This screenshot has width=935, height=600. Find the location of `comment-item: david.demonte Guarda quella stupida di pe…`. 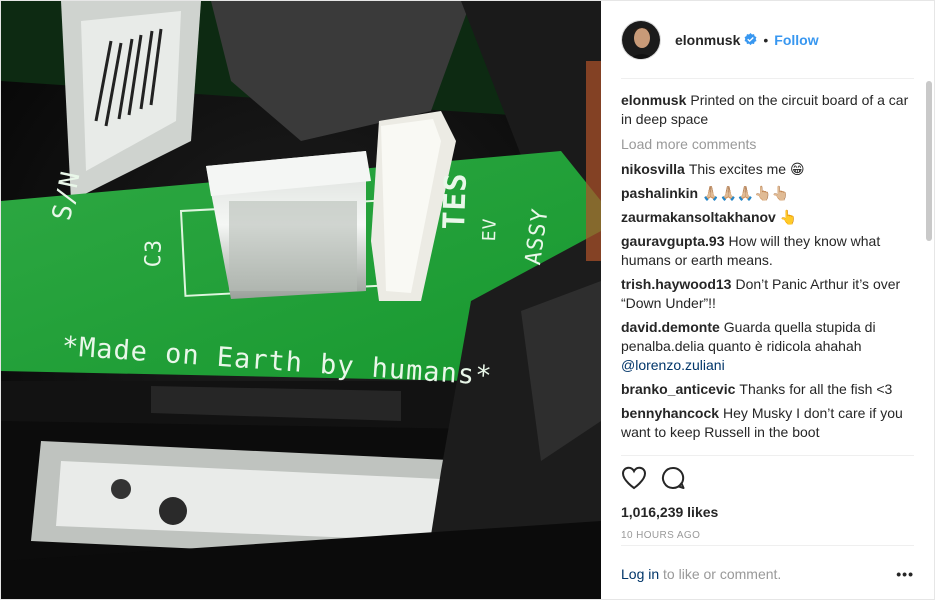

comment-item: david.demonte Guarda quella stupida di pe… is located at coordinates (766, 346).